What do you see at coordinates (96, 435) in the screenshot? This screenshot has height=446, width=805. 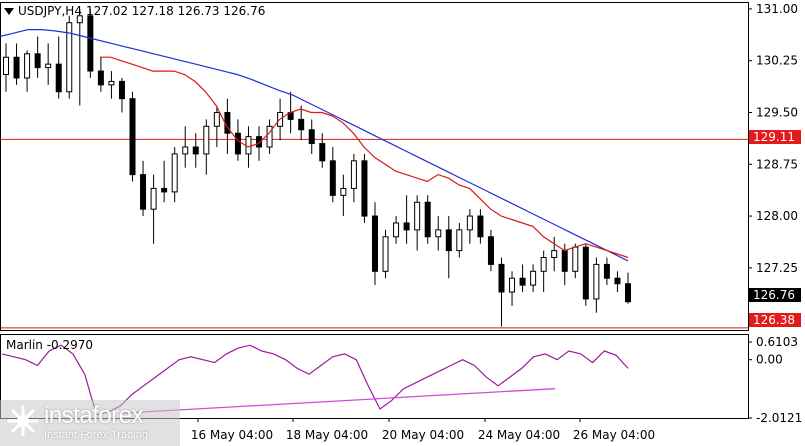 I see `logo-tagline: Instant Forex Trading` at bounding box center [96, 435].